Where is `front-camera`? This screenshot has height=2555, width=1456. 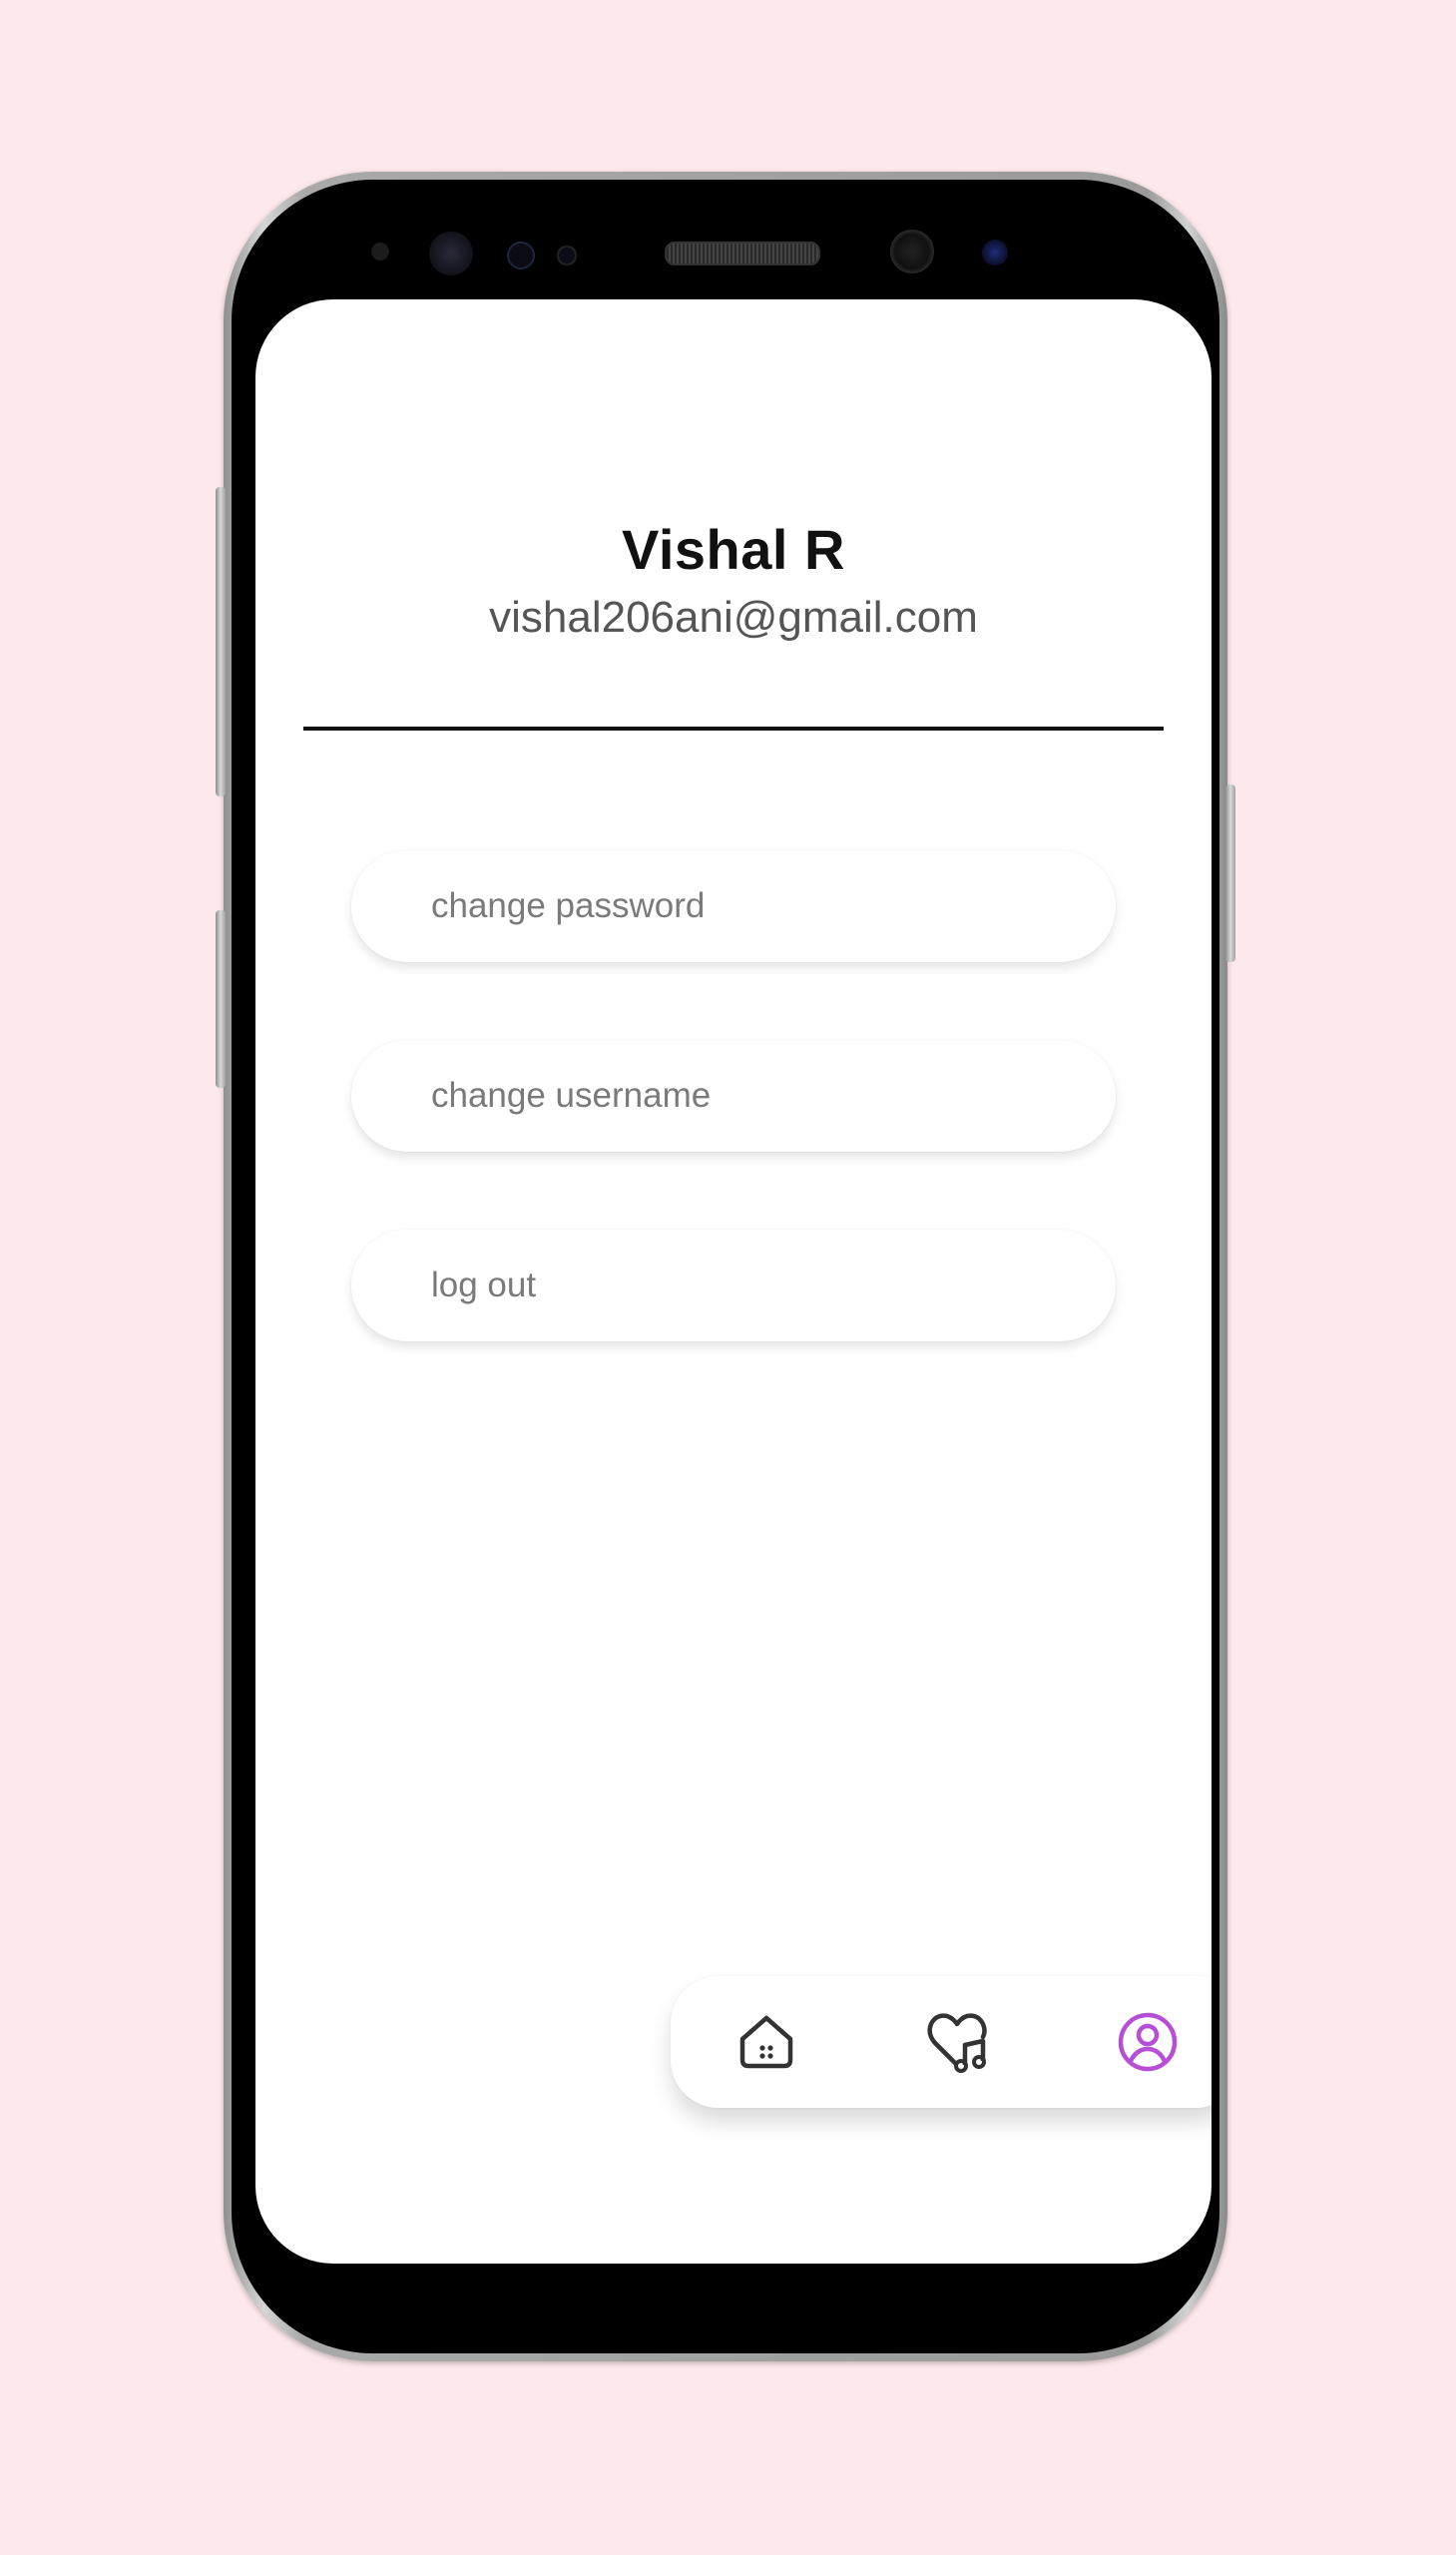
front-camera is located at coordinates (912, 251).